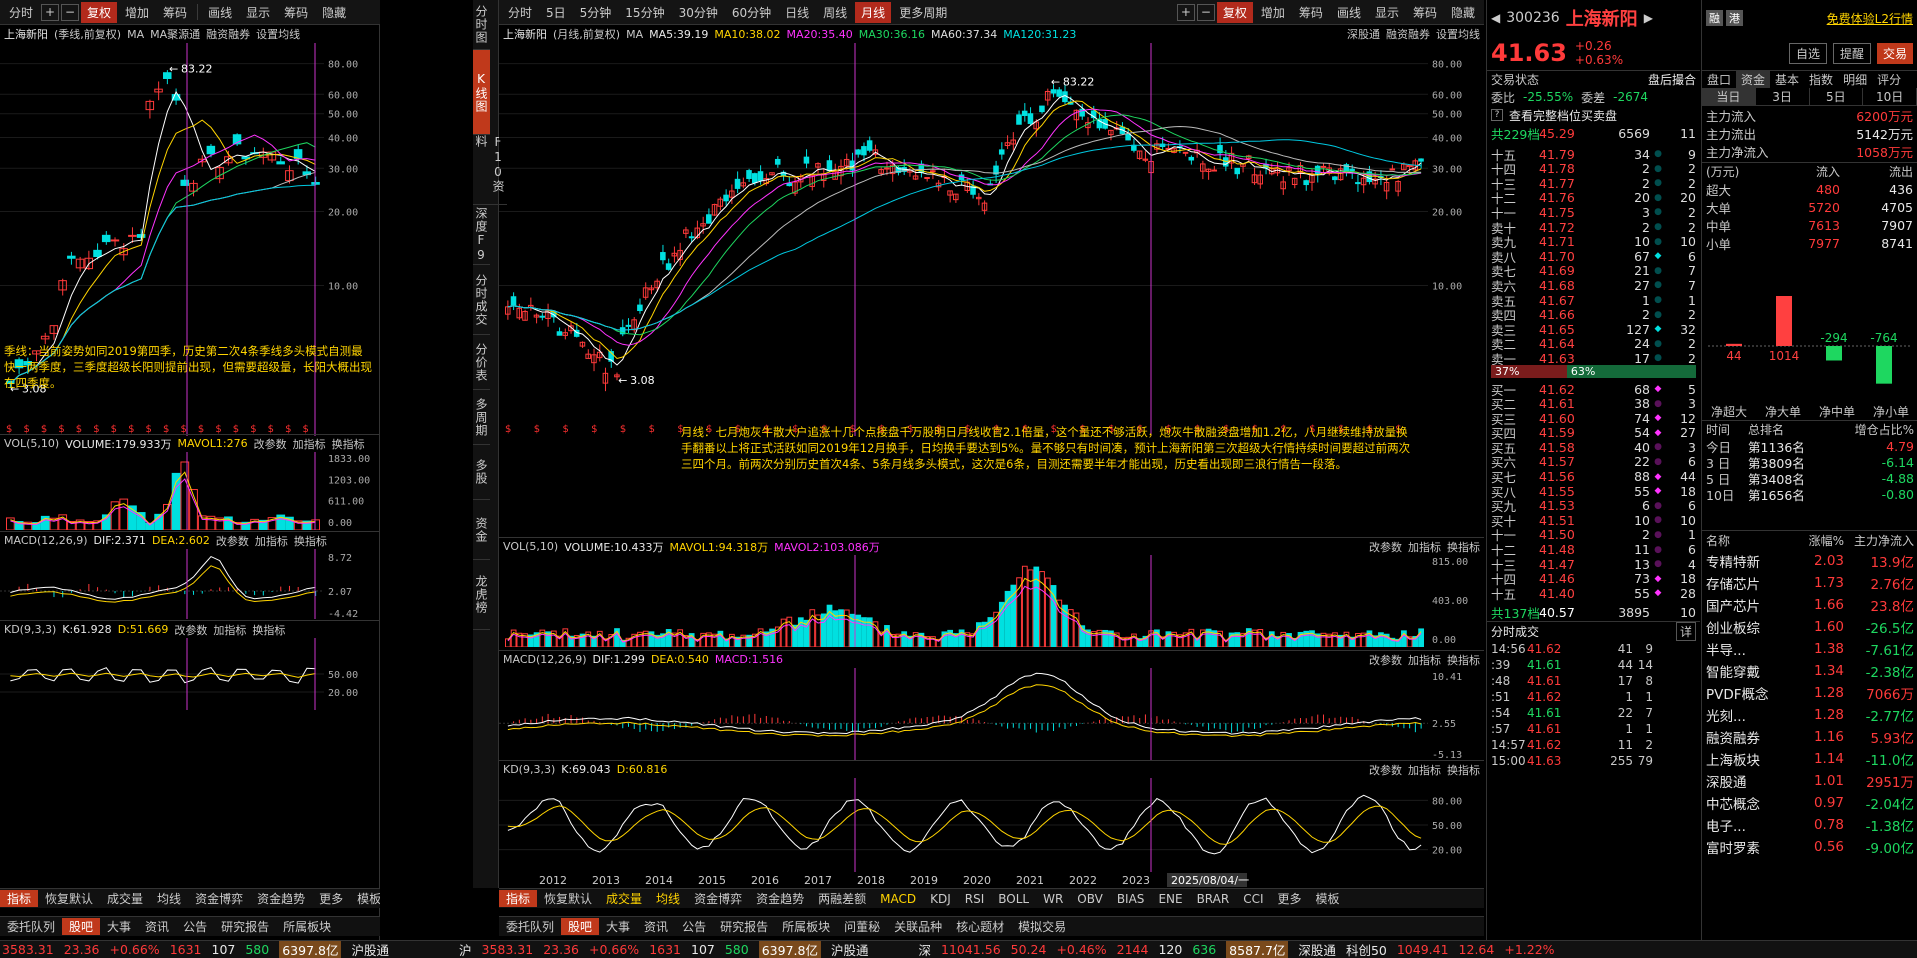 The height and width of the screenshot is (958, 1917). Describe the element at coordinates (1170, 899) in the screenshot. I see `main-tab-ind-14: ENE` at that location.